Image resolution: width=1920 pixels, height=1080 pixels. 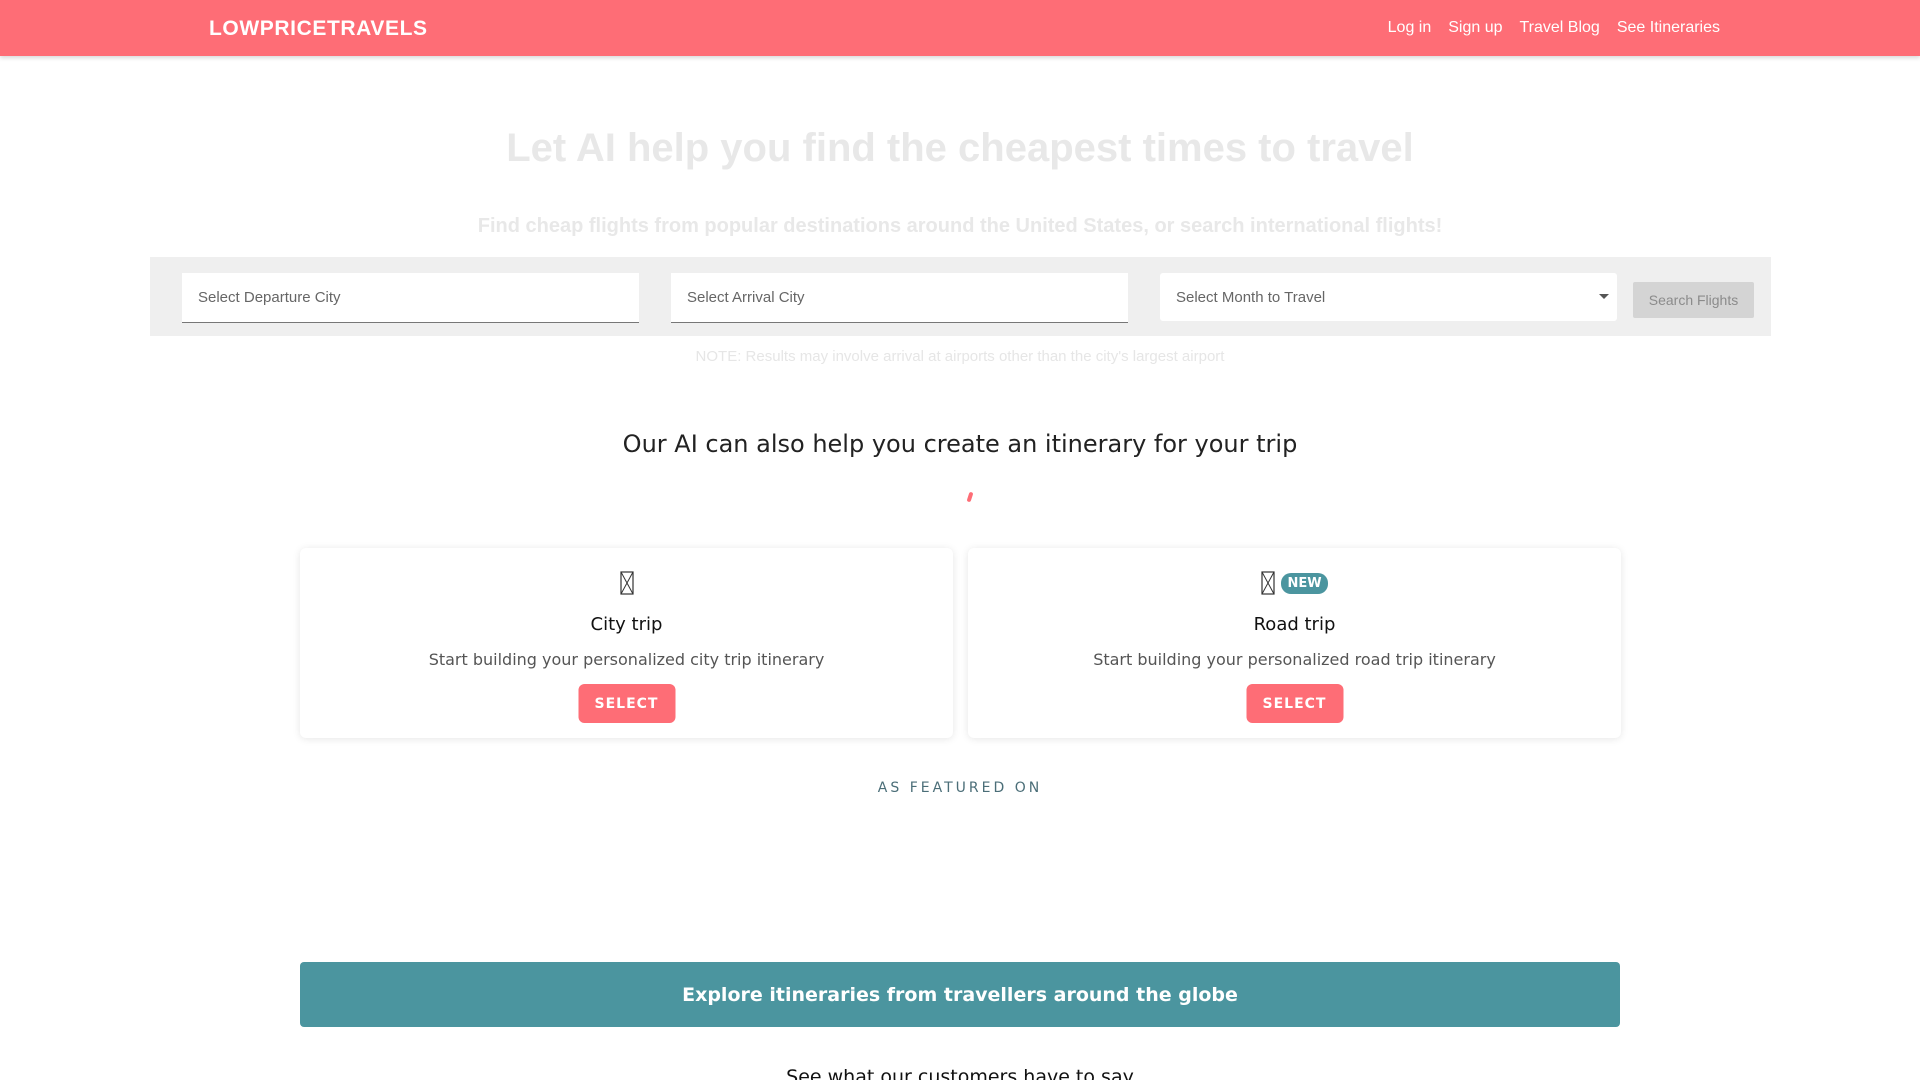 What do you see at coordinates (960, 1073) in the screenshot?
I see `testimonials-heading: See what our customers have to say` at bounding box center [960, 1073].